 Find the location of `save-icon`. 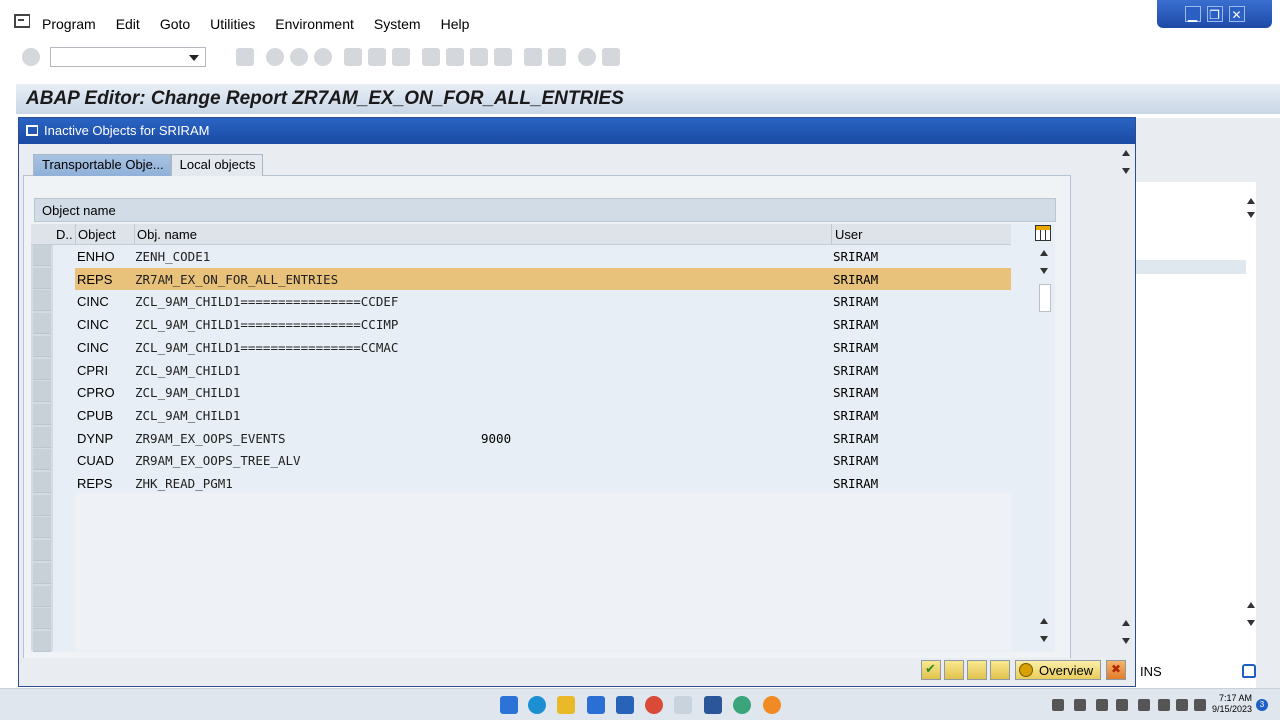

save-icon is located at coordinates (245, 57).